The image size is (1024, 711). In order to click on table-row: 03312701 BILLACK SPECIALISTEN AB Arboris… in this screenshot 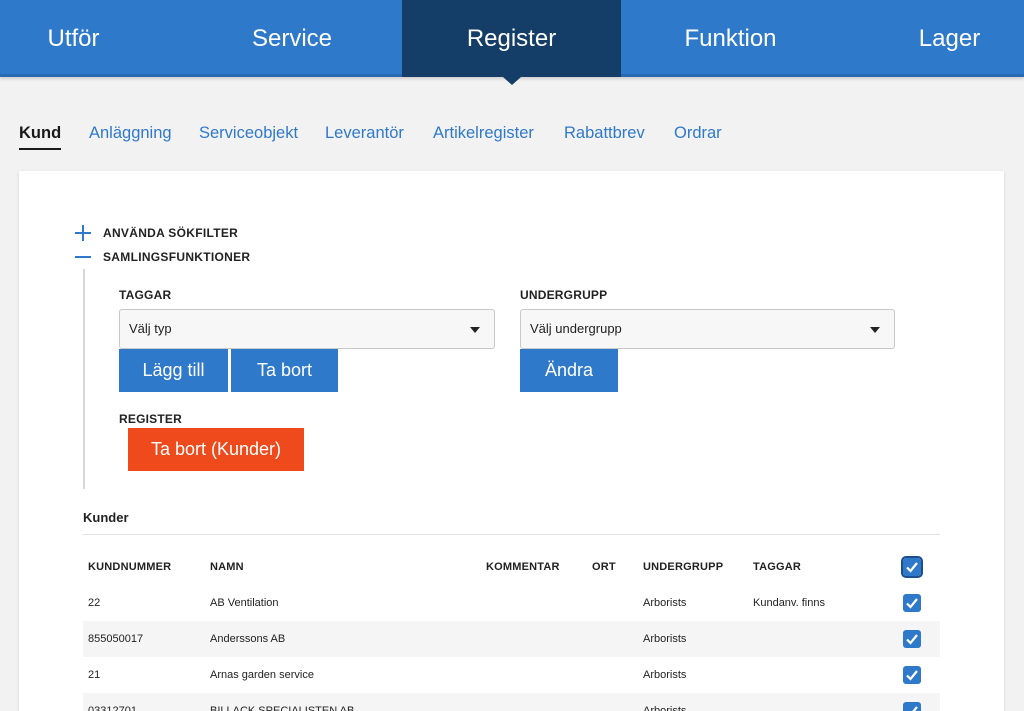, I will do `click(511, 702)`.